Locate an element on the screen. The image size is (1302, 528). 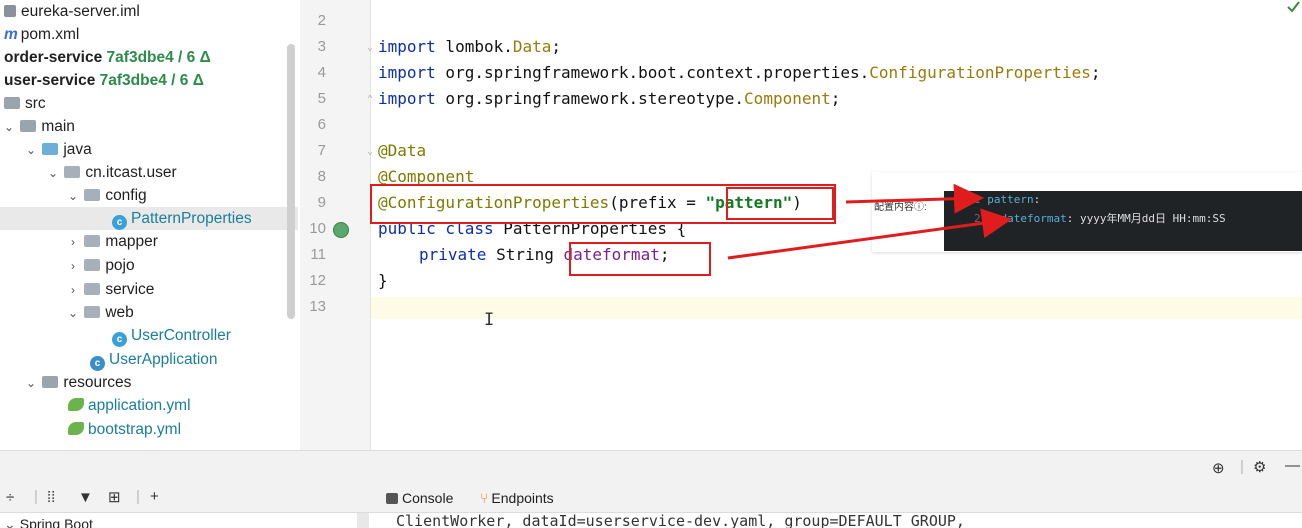
new-tab-icon: ⊞ is located at coordinates (114, 497).